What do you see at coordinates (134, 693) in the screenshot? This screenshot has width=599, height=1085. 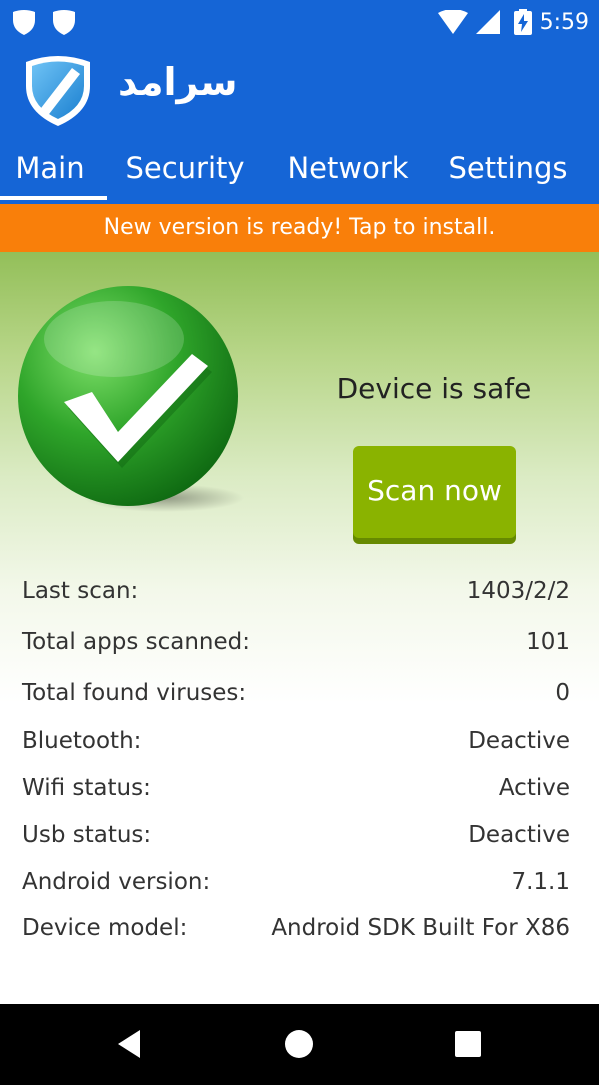 I see `info-label: Total found viruses:` at bounding box center [134, 693].